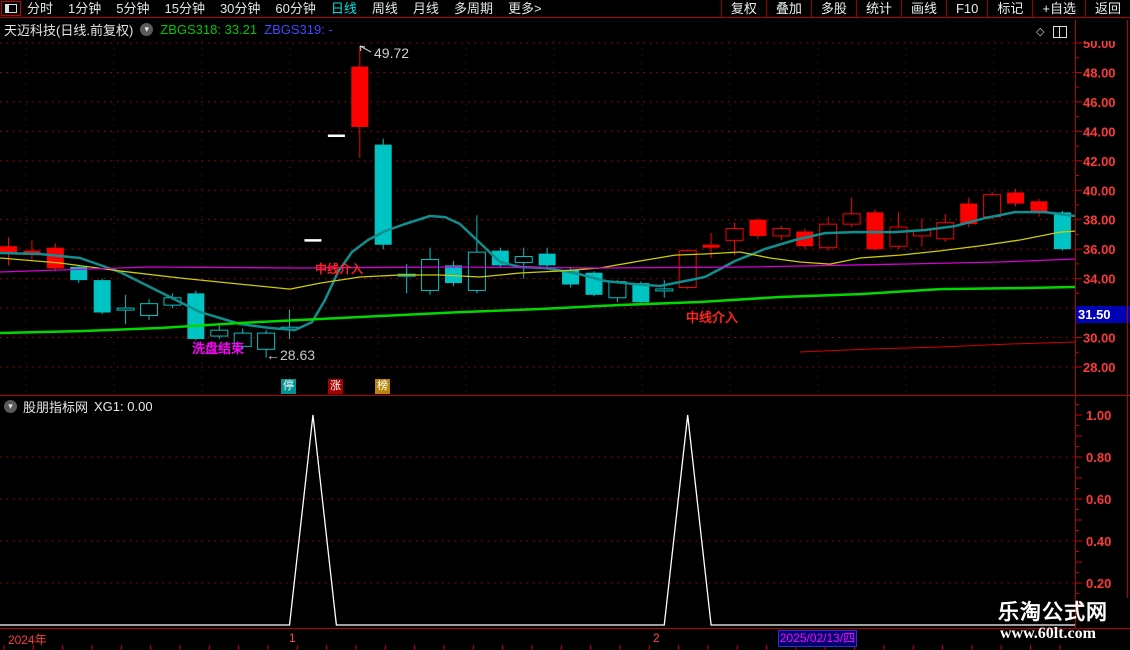 The height and width of the screenshot is (650, 1130). What do you see at coordinates (1099, 72) in the screenshot?
I see `svg-text: 48.00` at bounding box center [1099, 72].